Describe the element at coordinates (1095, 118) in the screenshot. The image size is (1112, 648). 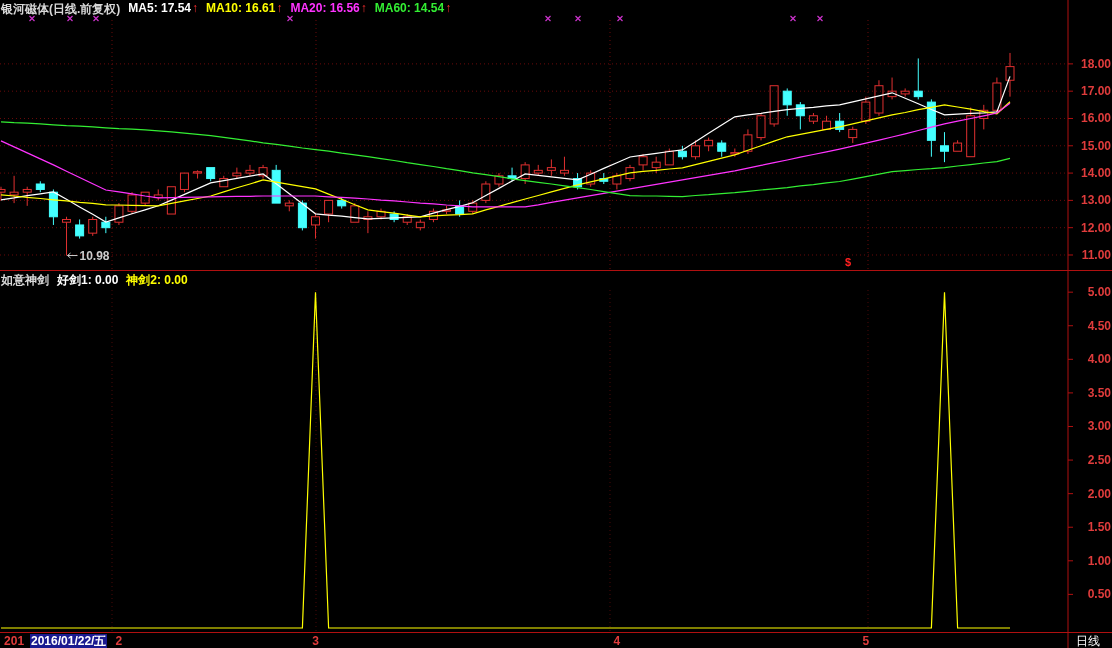
I see `price-axis-label: 16.00` at that location.